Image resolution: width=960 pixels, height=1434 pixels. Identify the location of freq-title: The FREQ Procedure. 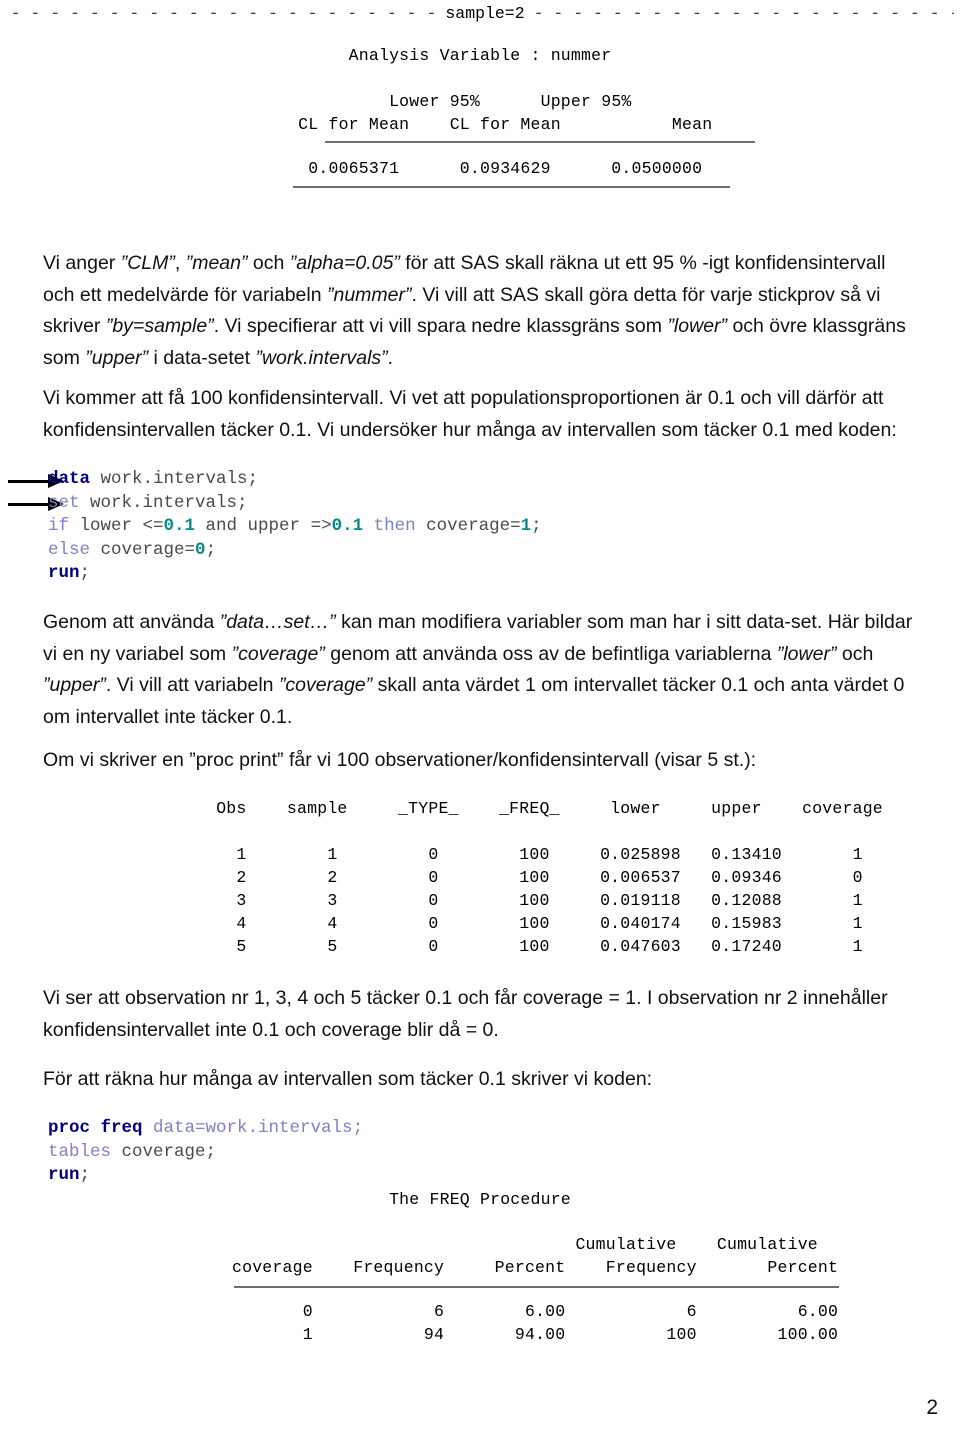
(480, 1199).